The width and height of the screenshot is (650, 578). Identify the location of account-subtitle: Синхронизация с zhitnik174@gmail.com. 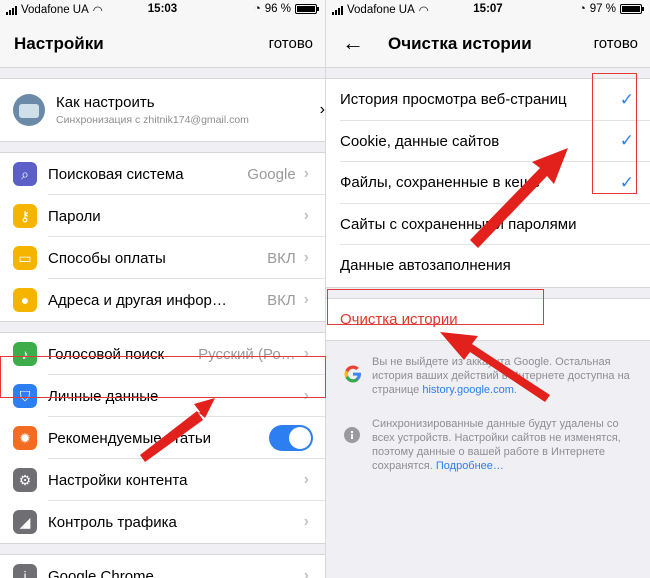
(152, 120).